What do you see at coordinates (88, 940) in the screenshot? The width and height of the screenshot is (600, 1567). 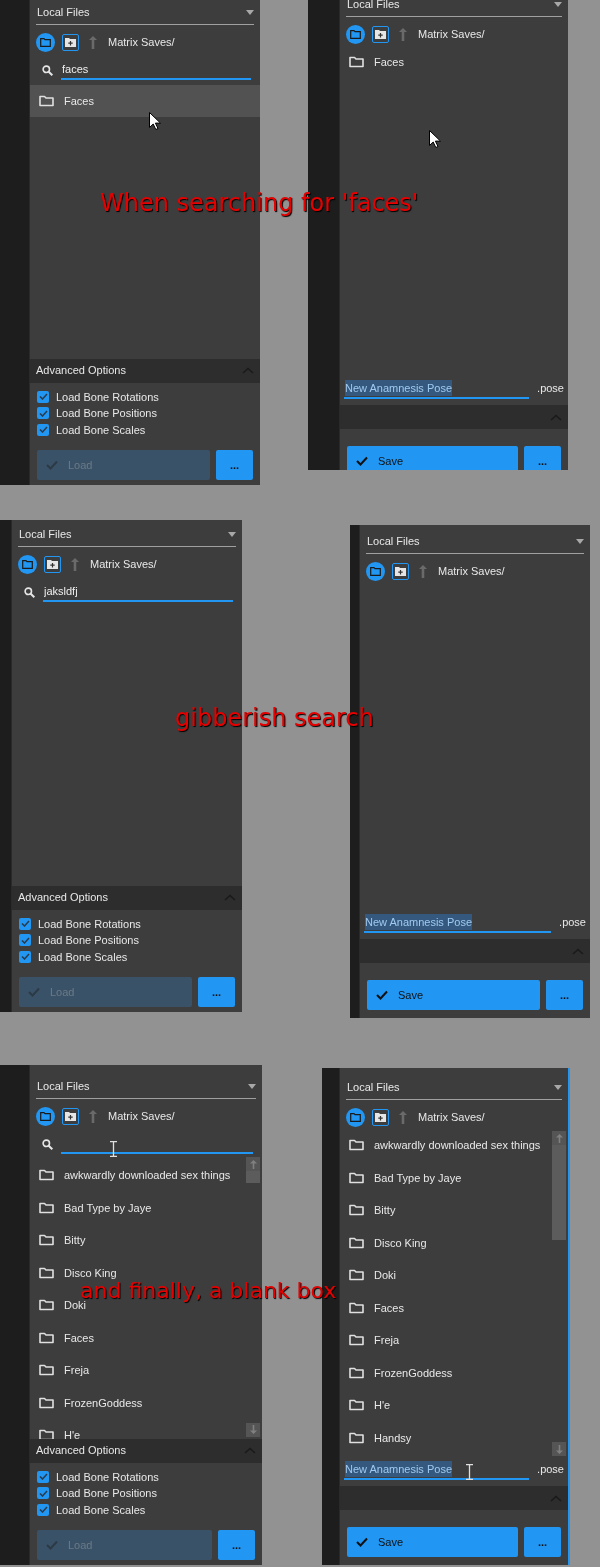 I see `checkbox-label: Load Bone Positions` at bounding box center [88, 940].